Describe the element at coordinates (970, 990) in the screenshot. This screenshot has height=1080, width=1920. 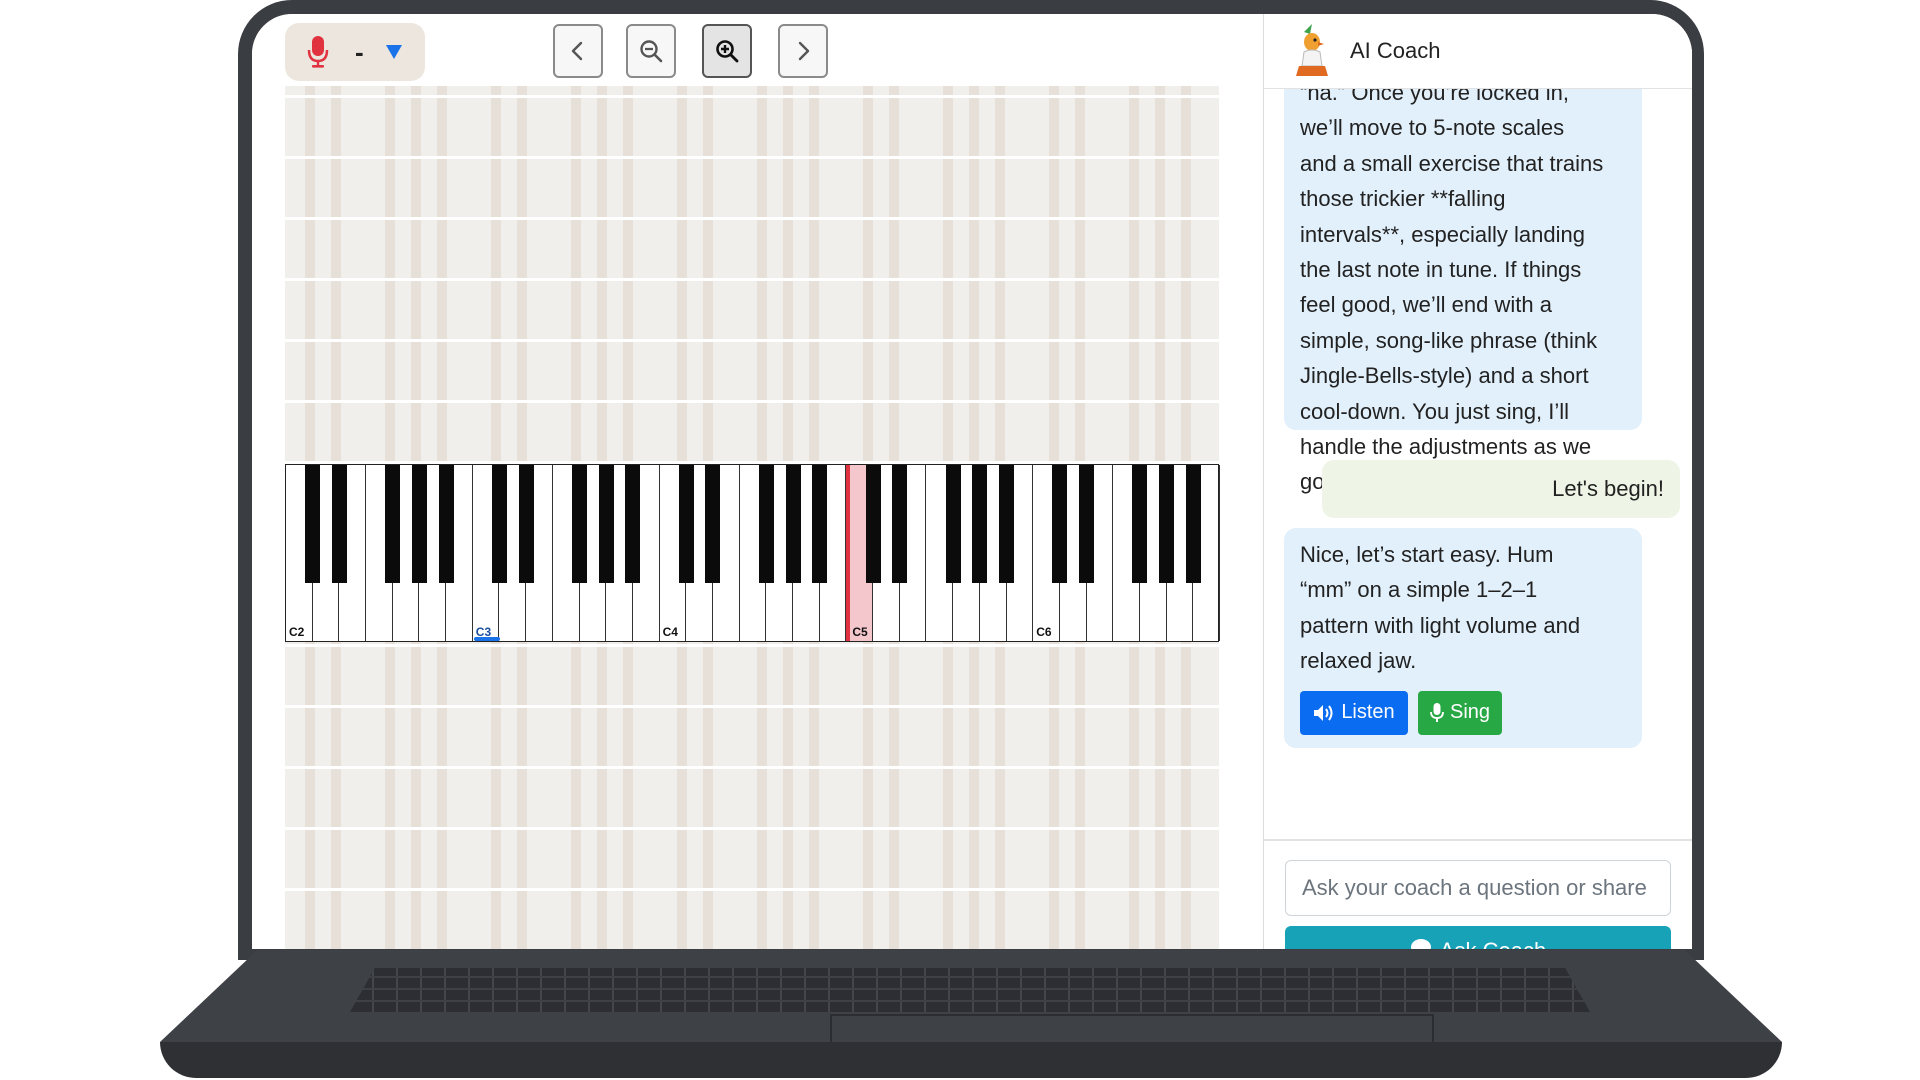
I see `laptop-keyboard` at that location.